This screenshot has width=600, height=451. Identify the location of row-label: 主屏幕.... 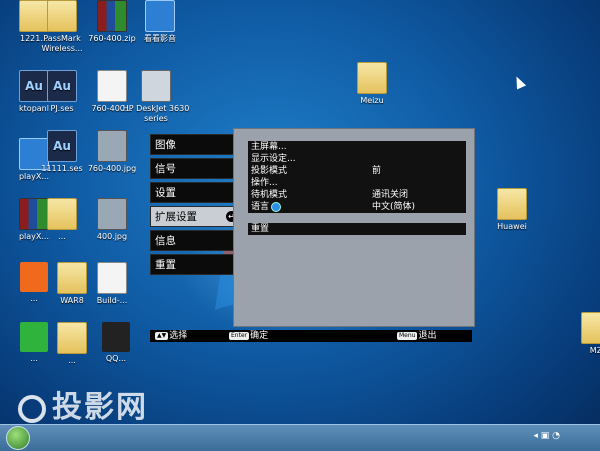
(269, 147).